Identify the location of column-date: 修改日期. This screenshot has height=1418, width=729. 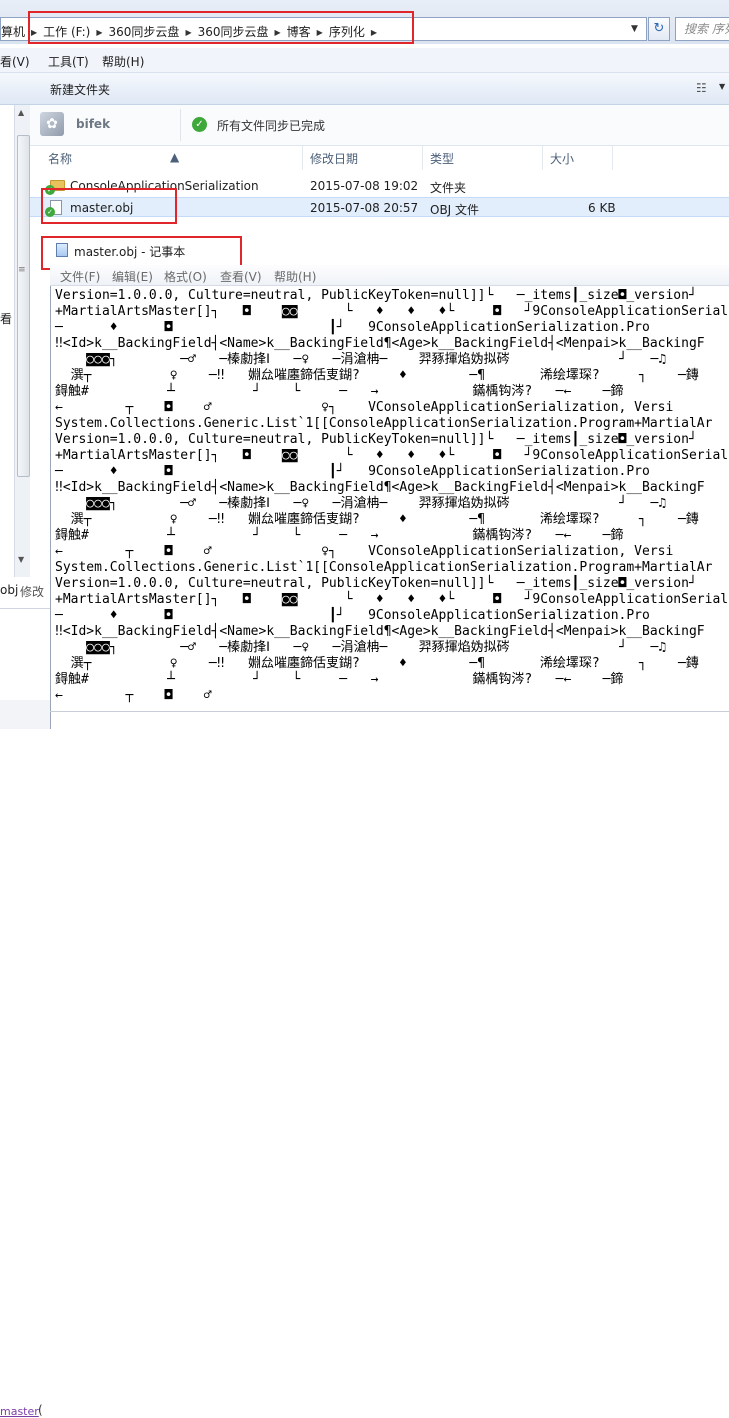
(334, 158).